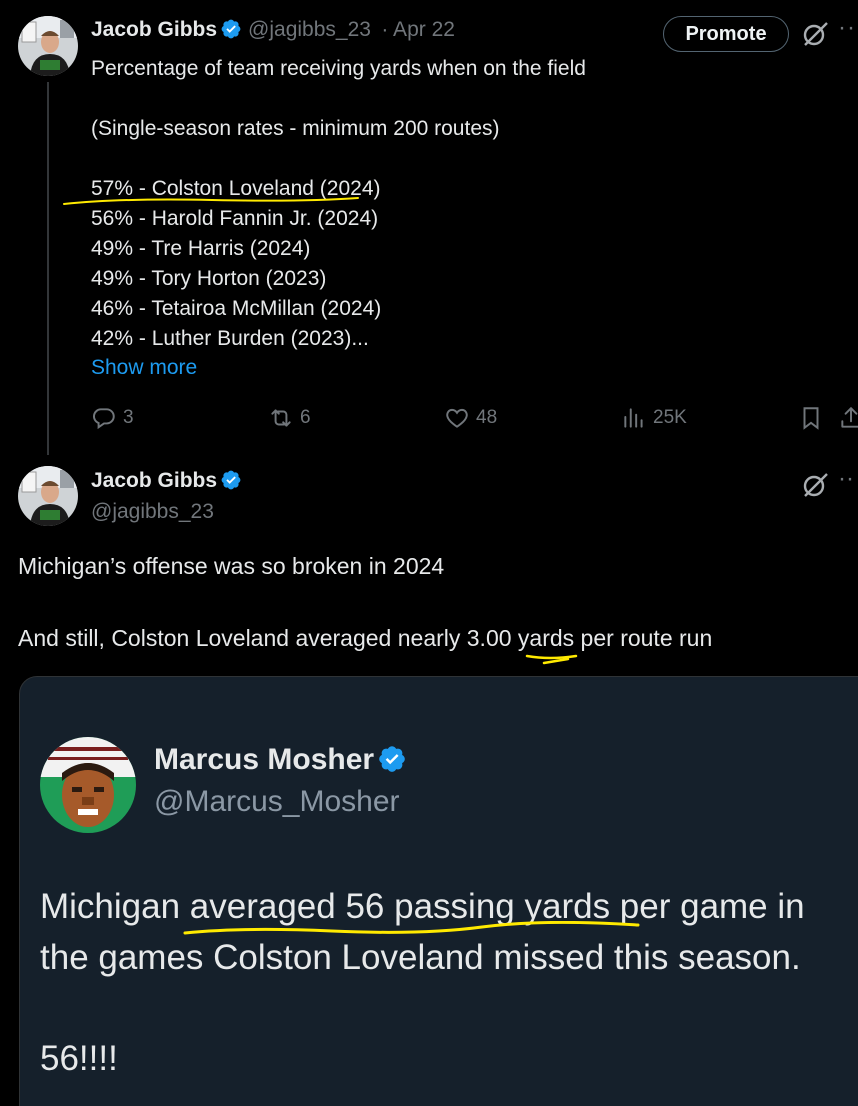 This screenshot has width=858, height=1106. Describe the element at coordinates (418, 29) in the screenshot. I see `tweet-date: · Apr 22` at that location.